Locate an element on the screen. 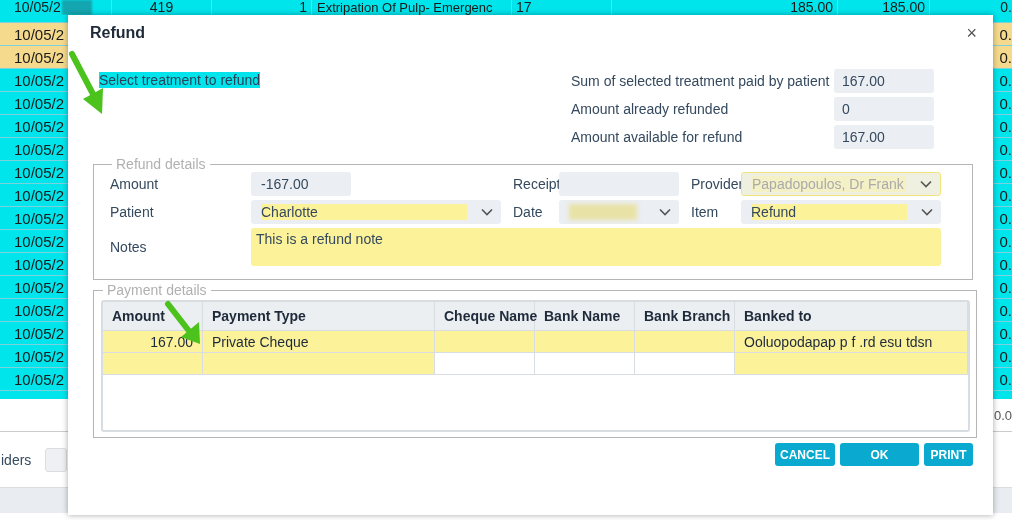 The image size is (1012, 520). summary-label: Sum of selected treatment paid by patient is located at coordinates (701, 81).